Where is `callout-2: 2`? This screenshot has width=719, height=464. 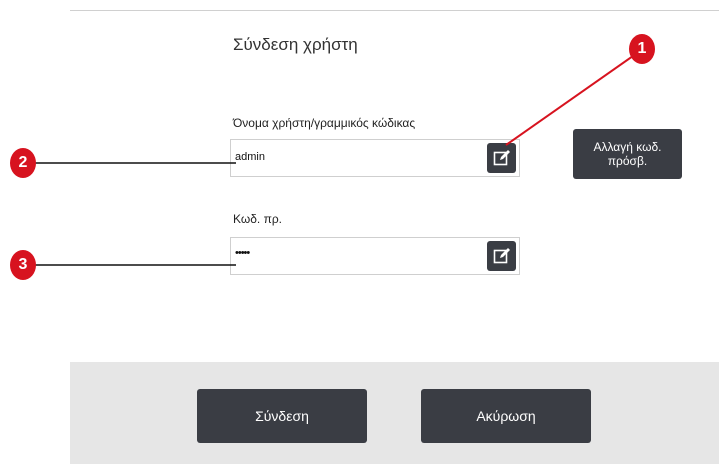
callout-2: 2 is located at coordinates (23, 163).